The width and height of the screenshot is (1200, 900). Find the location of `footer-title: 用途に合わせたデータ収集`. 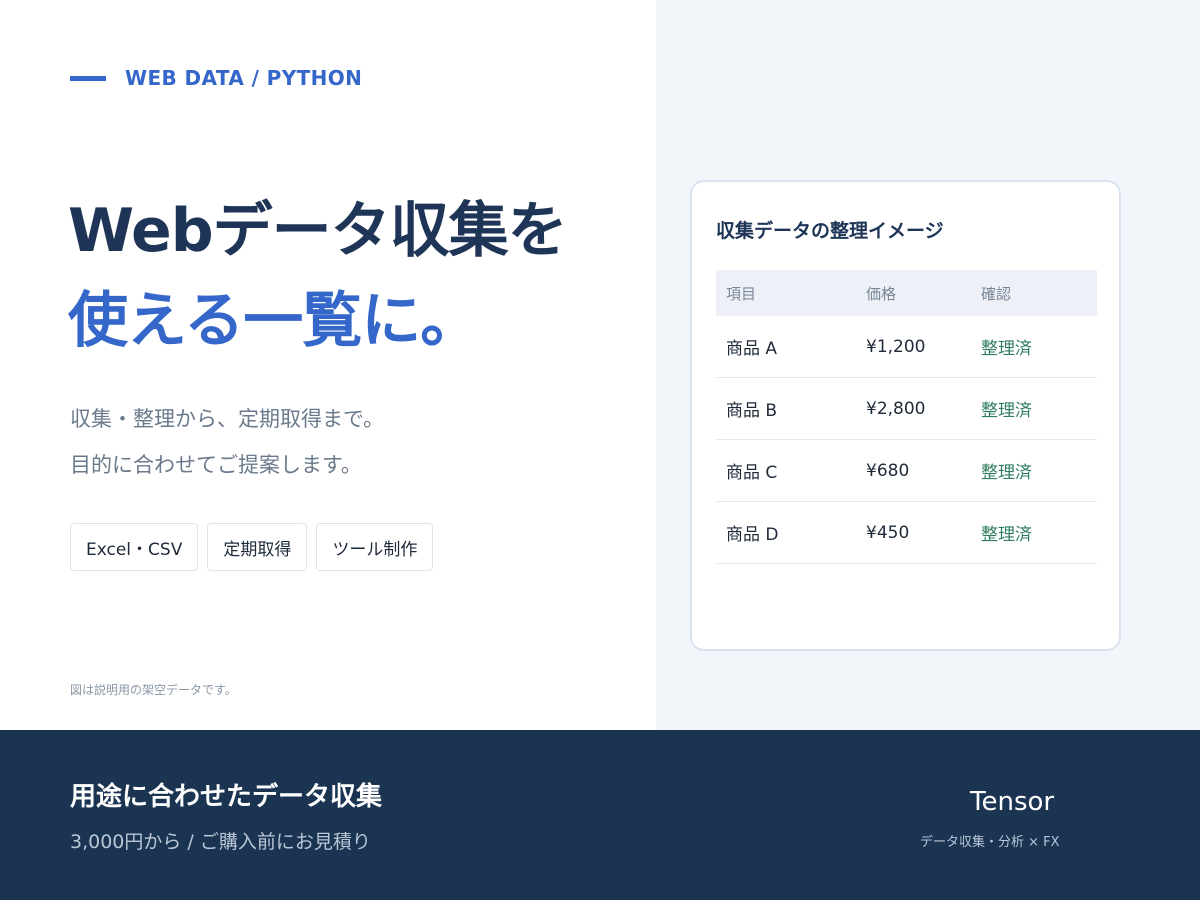

footer-title: 用途に合わせたデータ収集 is located at coordinates (226, 797).